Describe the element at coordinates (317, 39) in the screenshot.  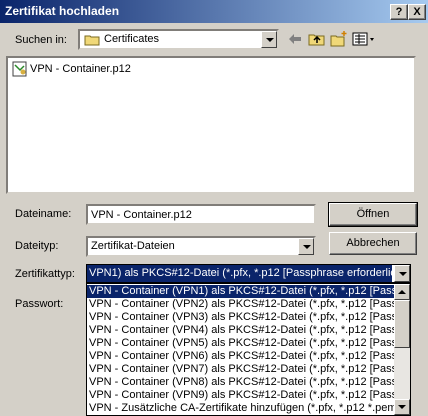
I see `up-folder-icon` at that location.